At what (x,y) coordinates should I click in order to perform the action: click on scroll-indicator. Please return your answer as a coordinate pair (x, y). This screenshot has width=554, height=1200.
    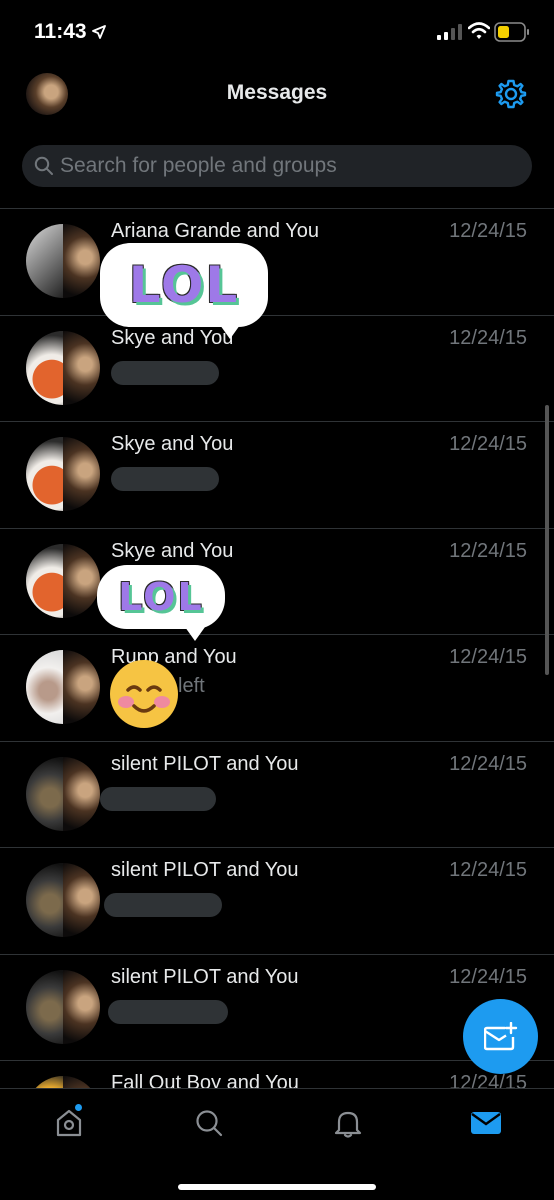
    Looking at the image, I should click on (547, 540).